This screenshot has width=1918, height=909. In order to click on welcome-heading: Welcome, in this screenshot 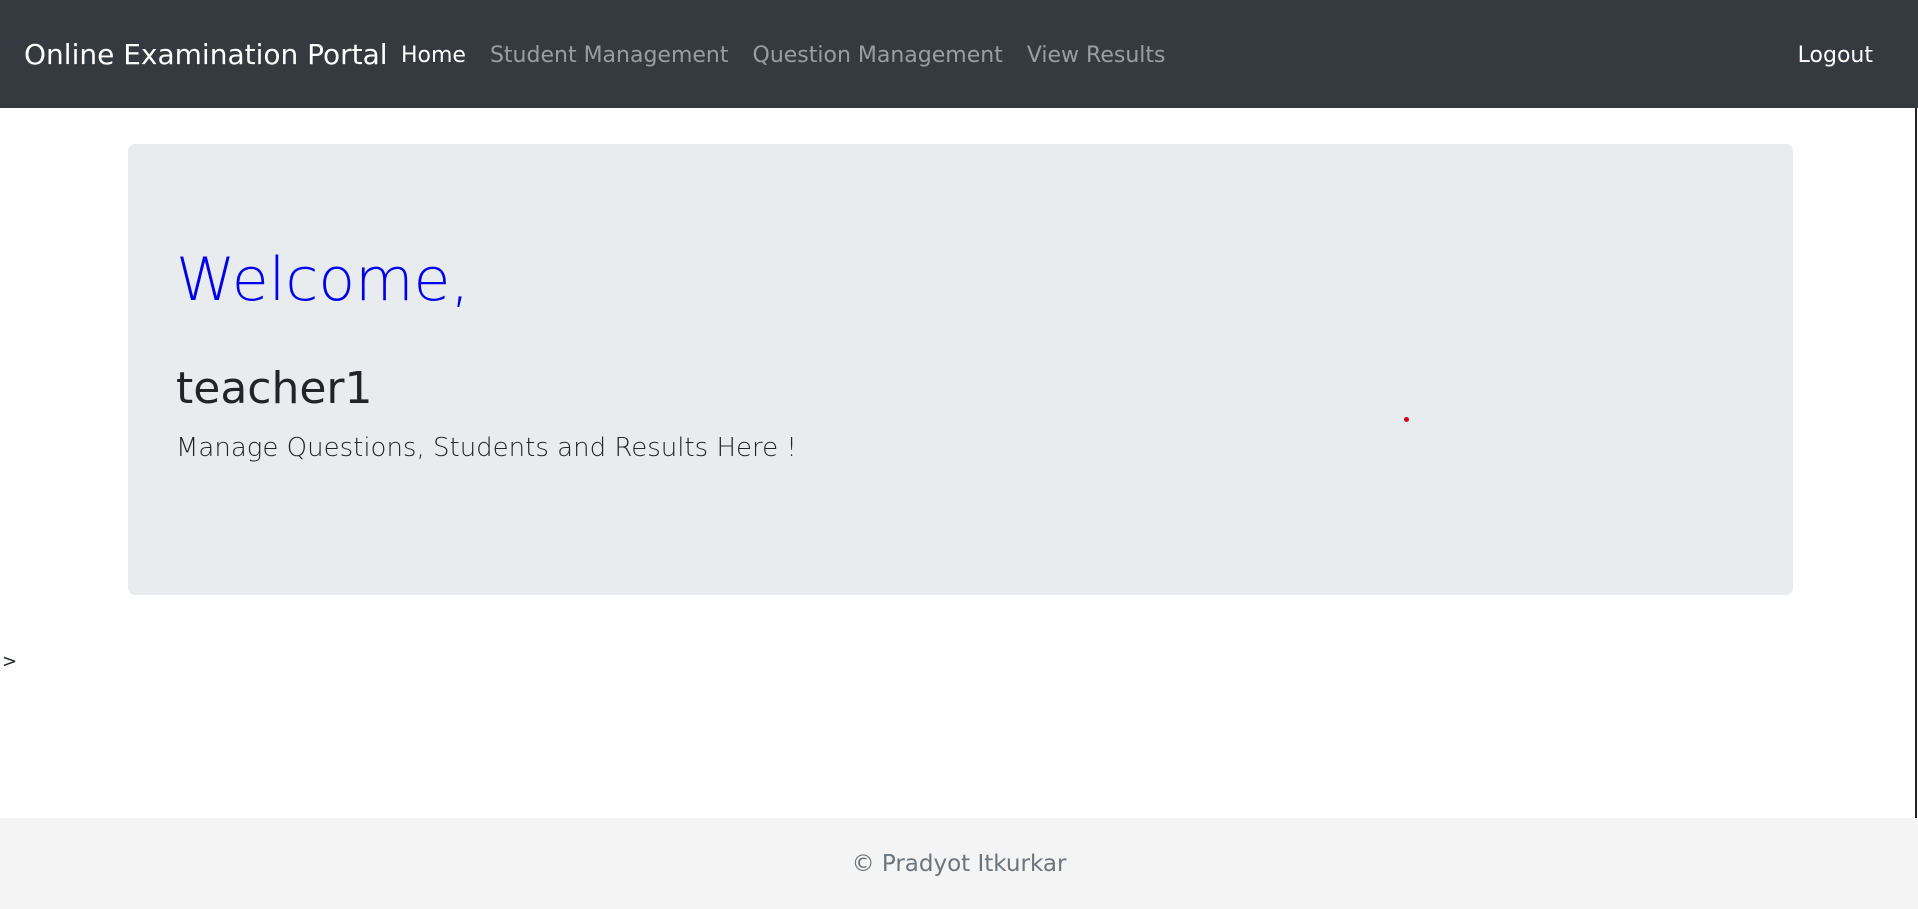, I will do `click(323, 280)`.